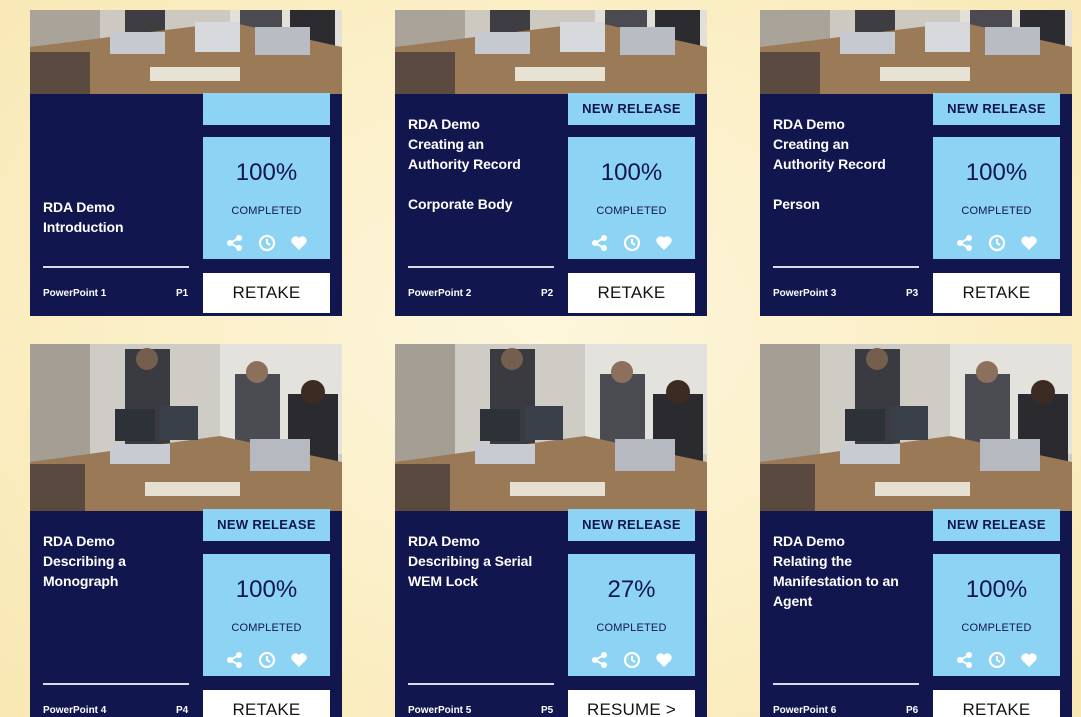 The height and width of the screenshot is (717, 1081). Describe the element at coordinates (440, 710) in the screenshot. I see `footer-name: PowerPoint 5` at that location.